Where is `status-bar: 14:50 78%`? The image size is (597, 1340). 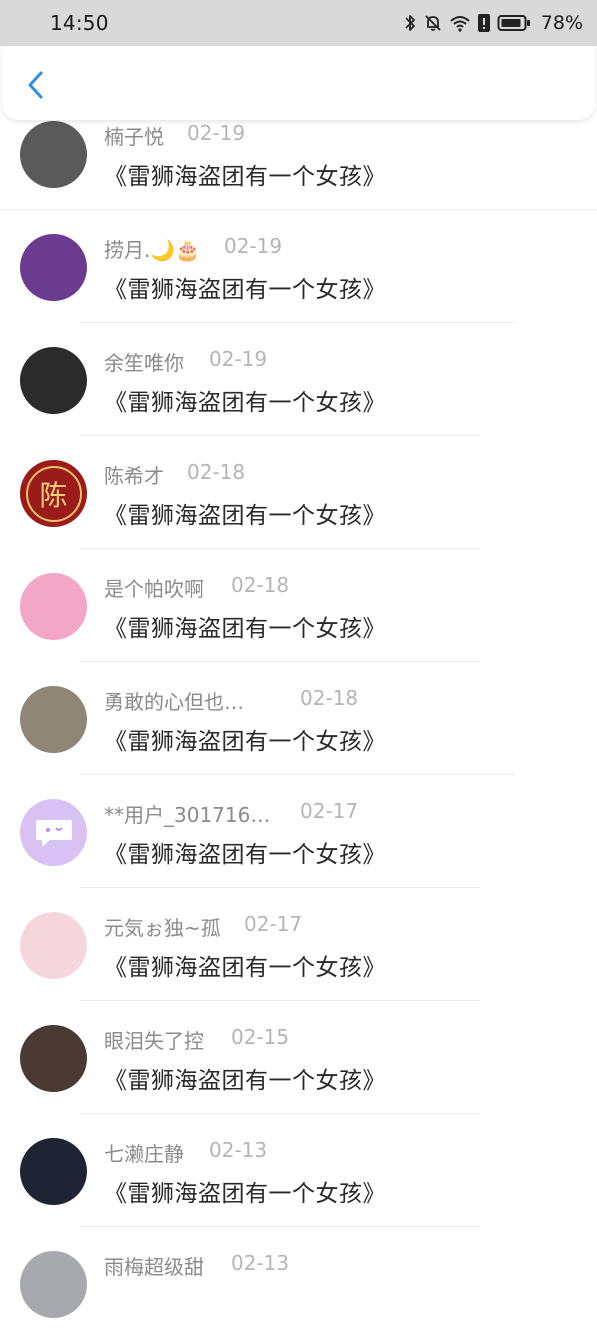 status-bar: 14:50 78% is located at coordinates (298, 23).